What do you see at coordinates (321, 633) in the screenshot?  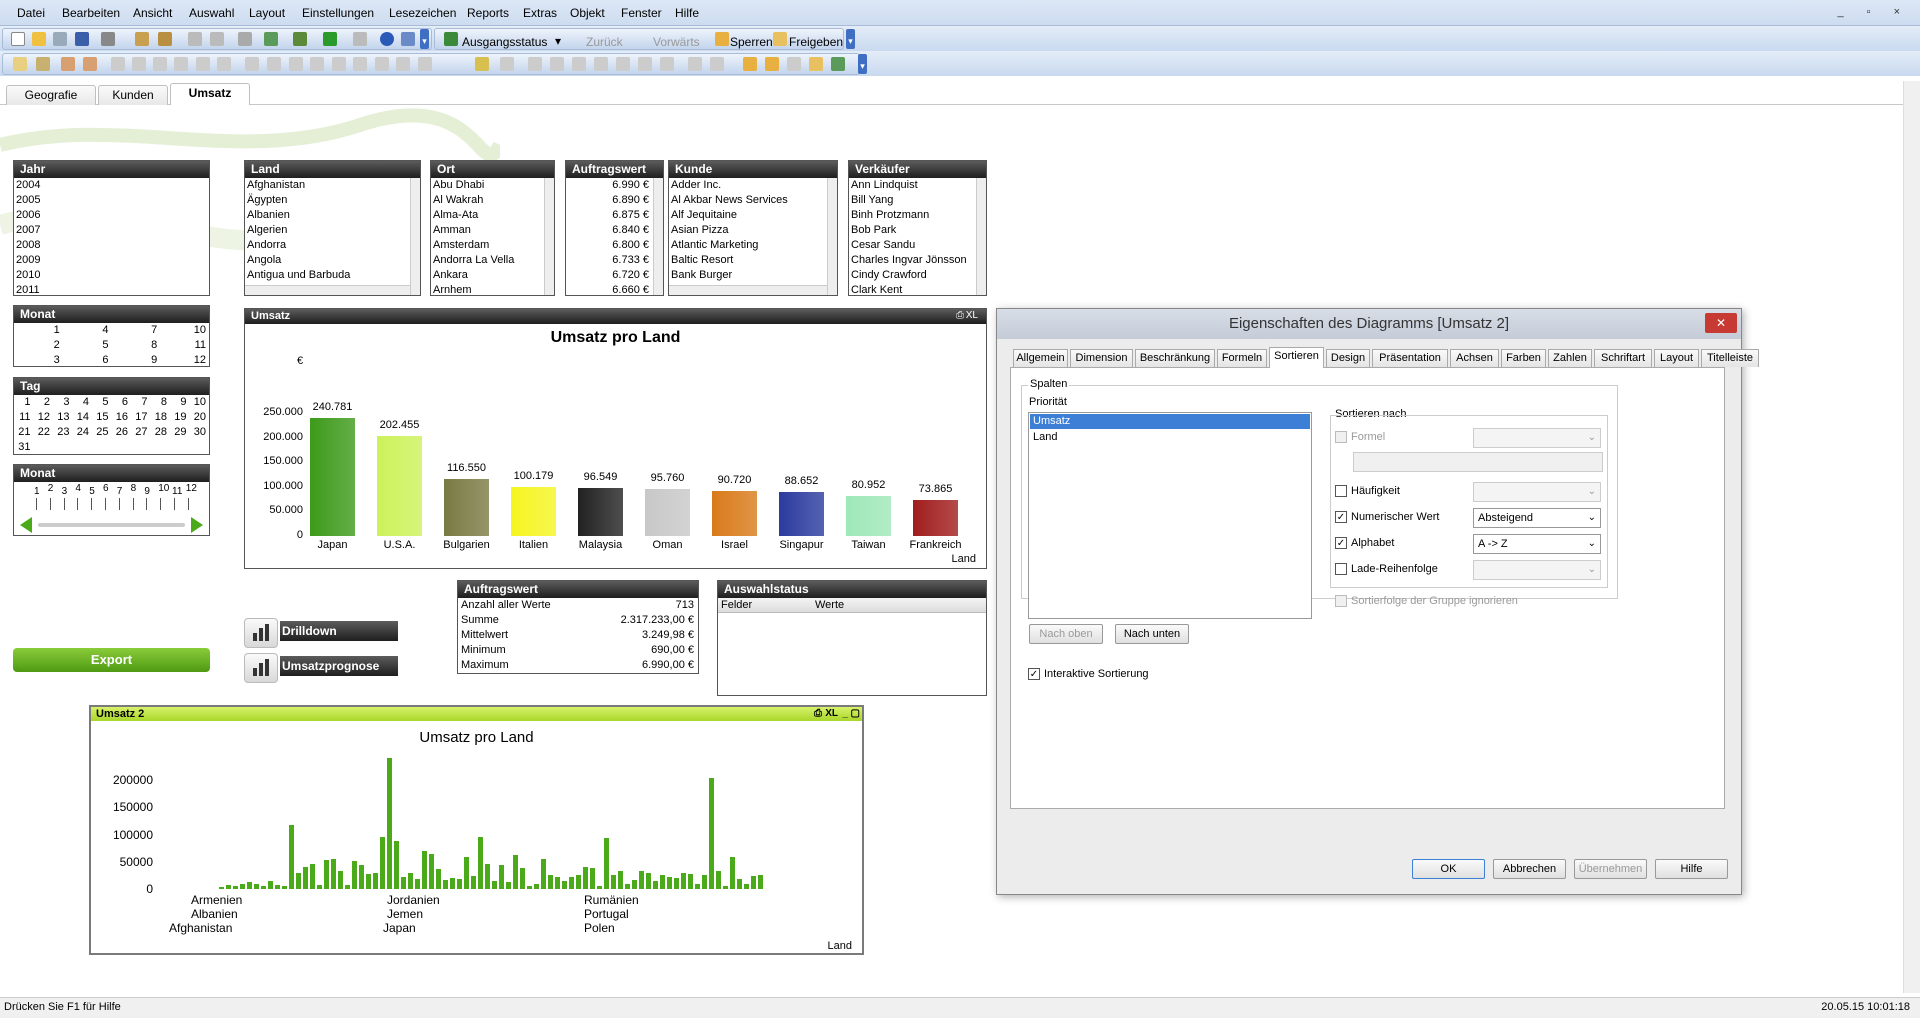 I see `drilldown-button: Drilldown` at bounding box center [321, 633].